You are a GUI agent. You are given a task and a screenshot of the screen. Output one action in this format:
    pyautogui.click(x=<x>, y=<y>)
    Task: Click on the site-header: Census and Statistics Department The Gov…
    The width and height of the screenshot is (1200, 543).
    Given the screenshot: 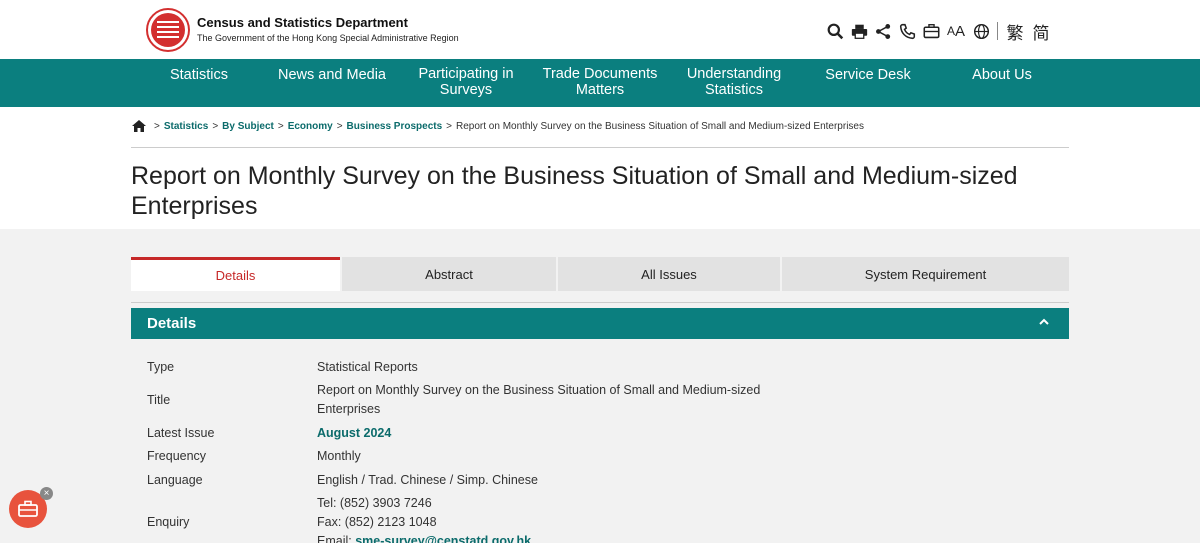 What is the action you would take?
    pyautogui.click(x=600, y=29)
    